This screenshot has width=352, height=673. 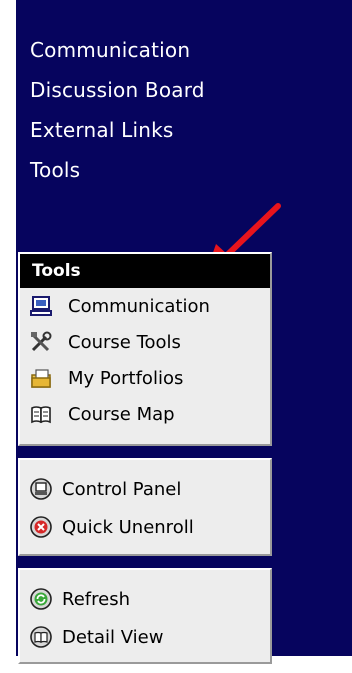 I want to click on quick-unenroll-link: Quick Unenroll, so click(x=145, y=527).